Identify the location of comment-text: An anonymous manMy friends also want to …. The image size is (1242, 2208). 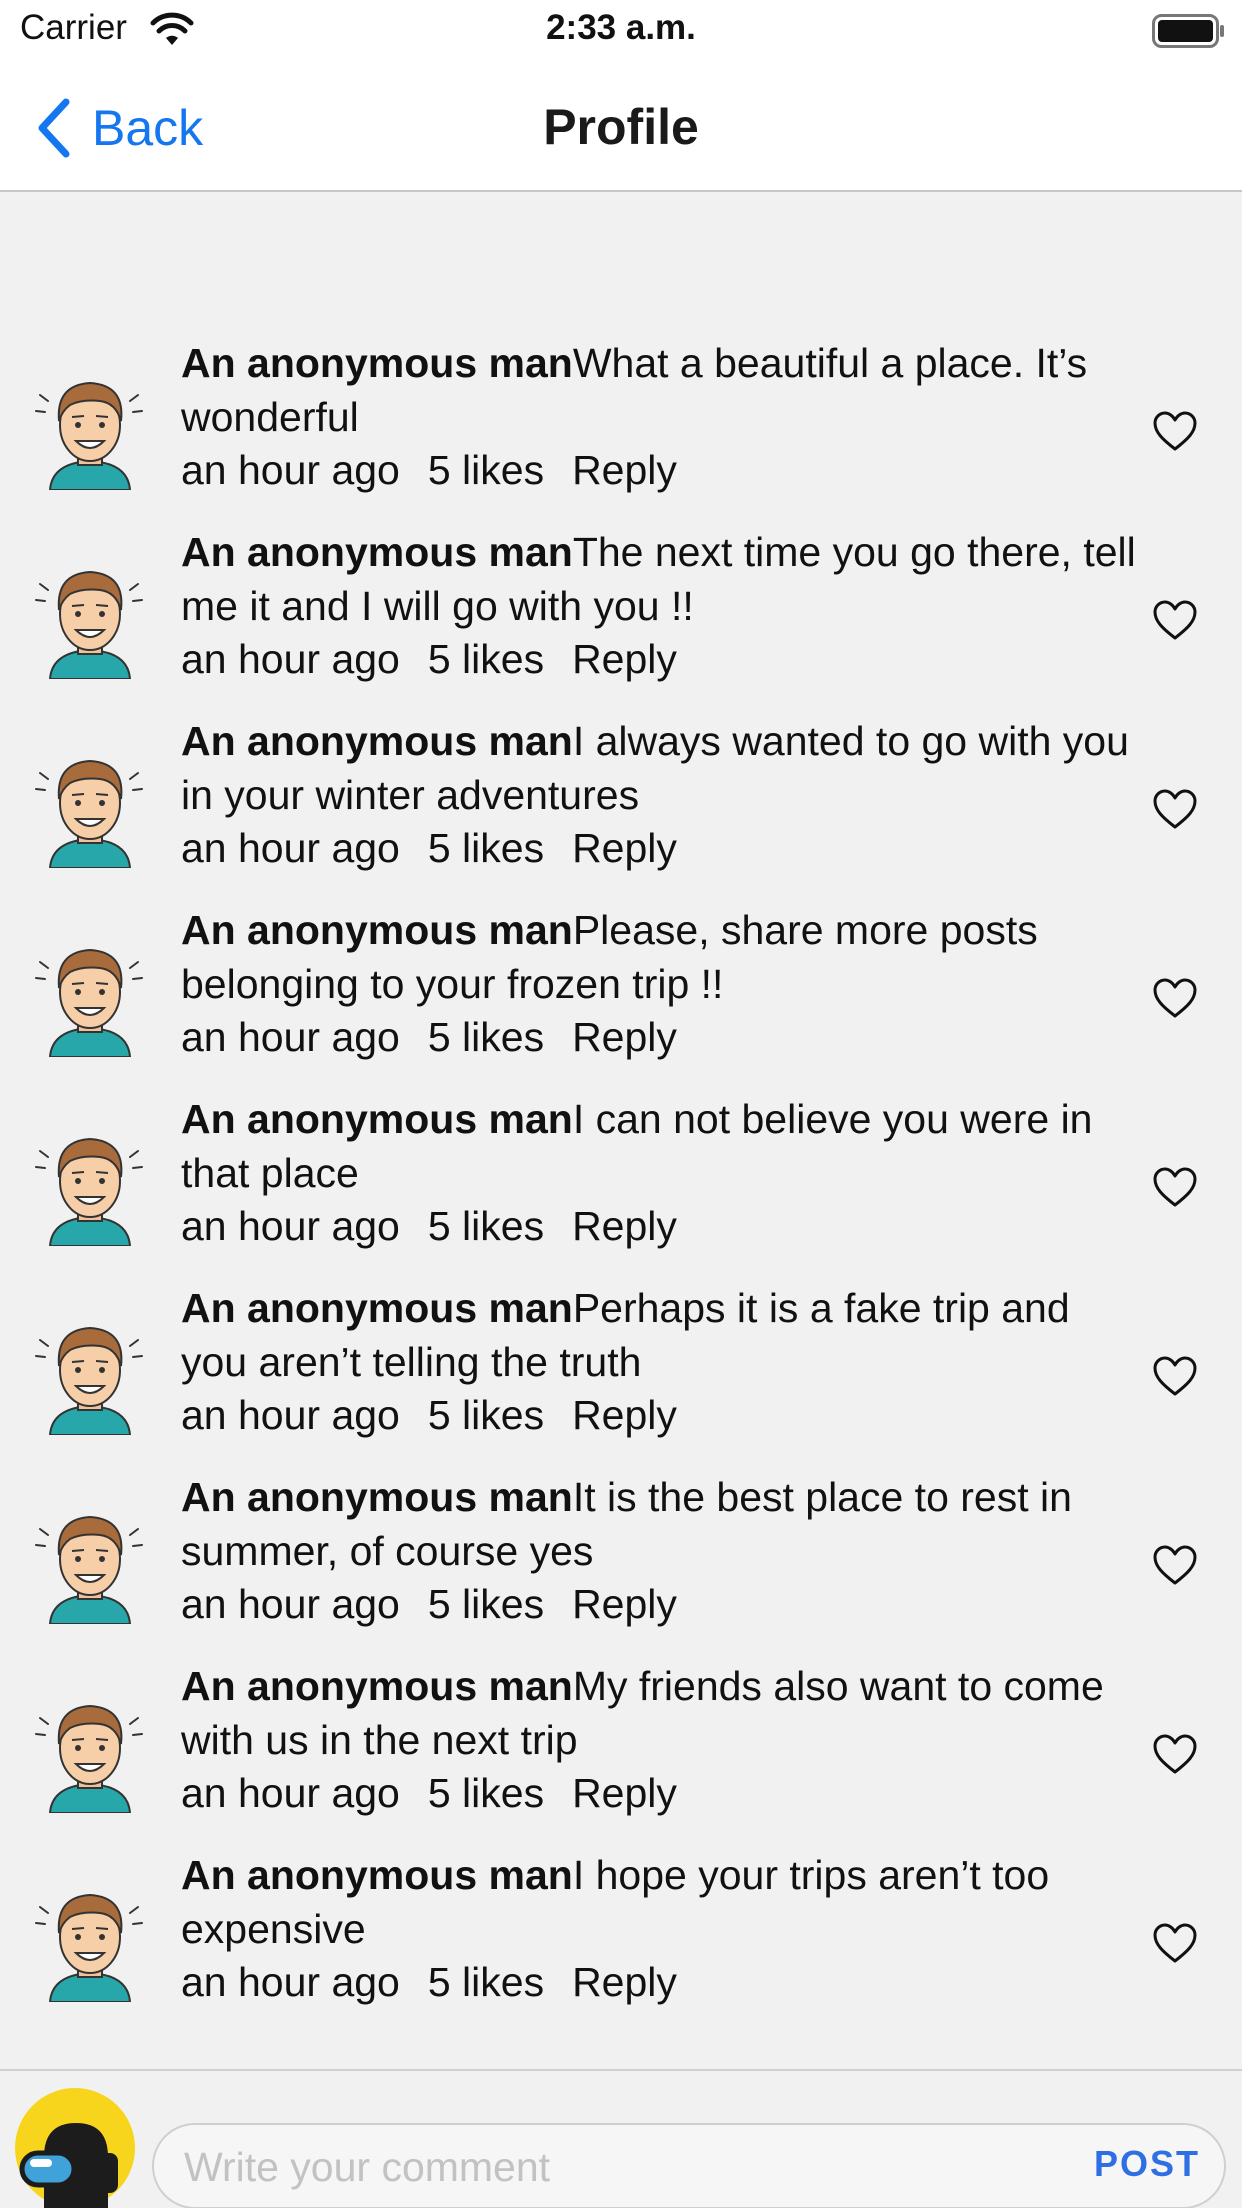
(661, 1713).